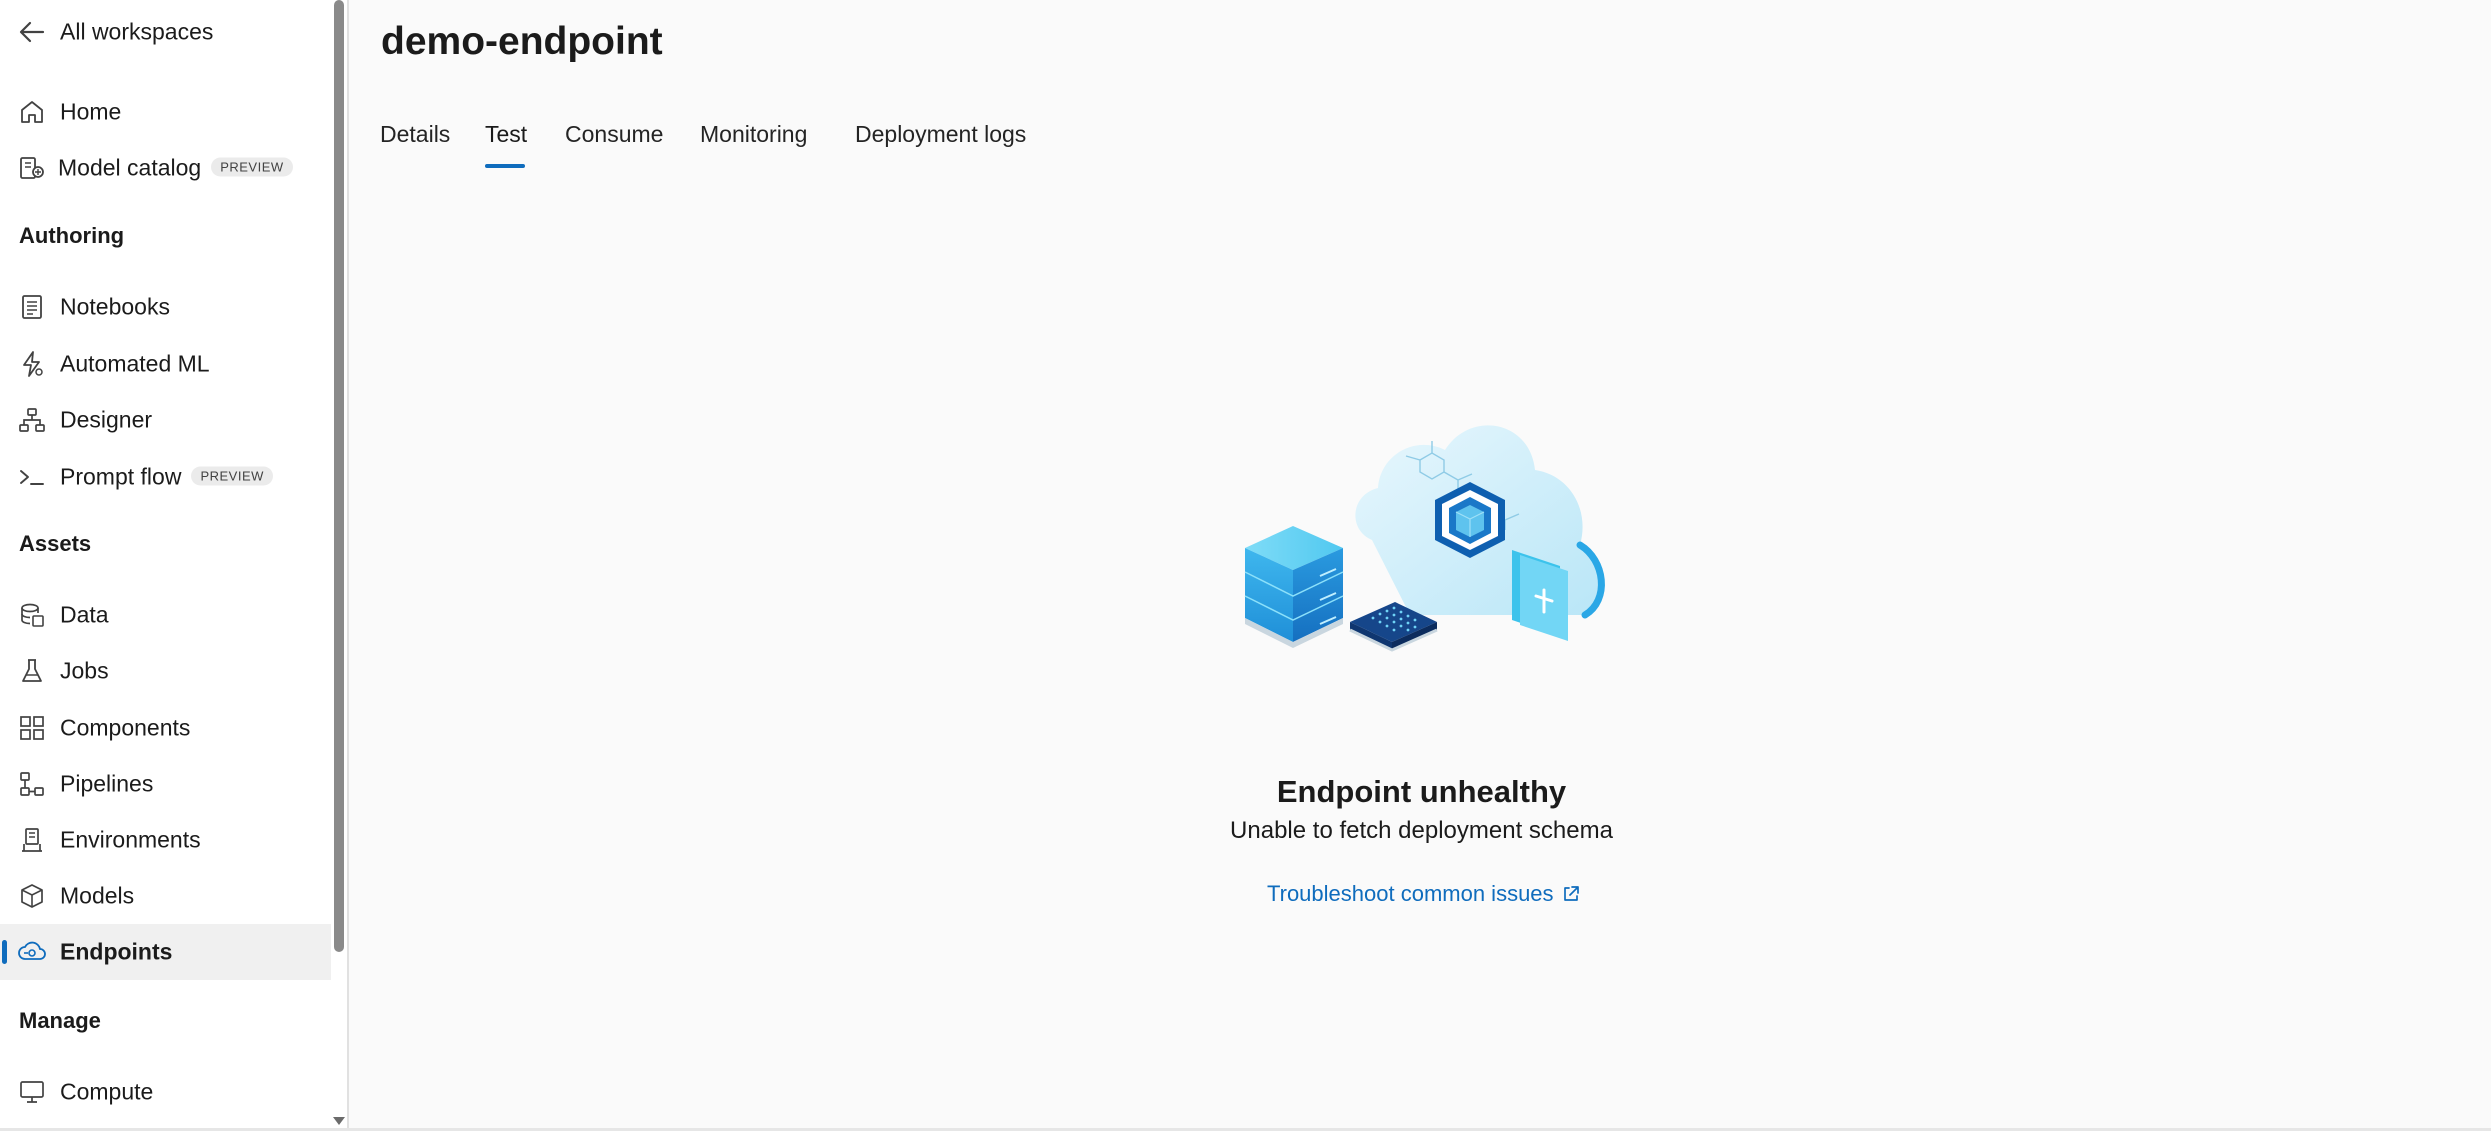  What do you see at coordinates (940, 134) in the screenshot?
I see `tab-deployment-logs: Deployment logs` at bounding box center [940, 134].